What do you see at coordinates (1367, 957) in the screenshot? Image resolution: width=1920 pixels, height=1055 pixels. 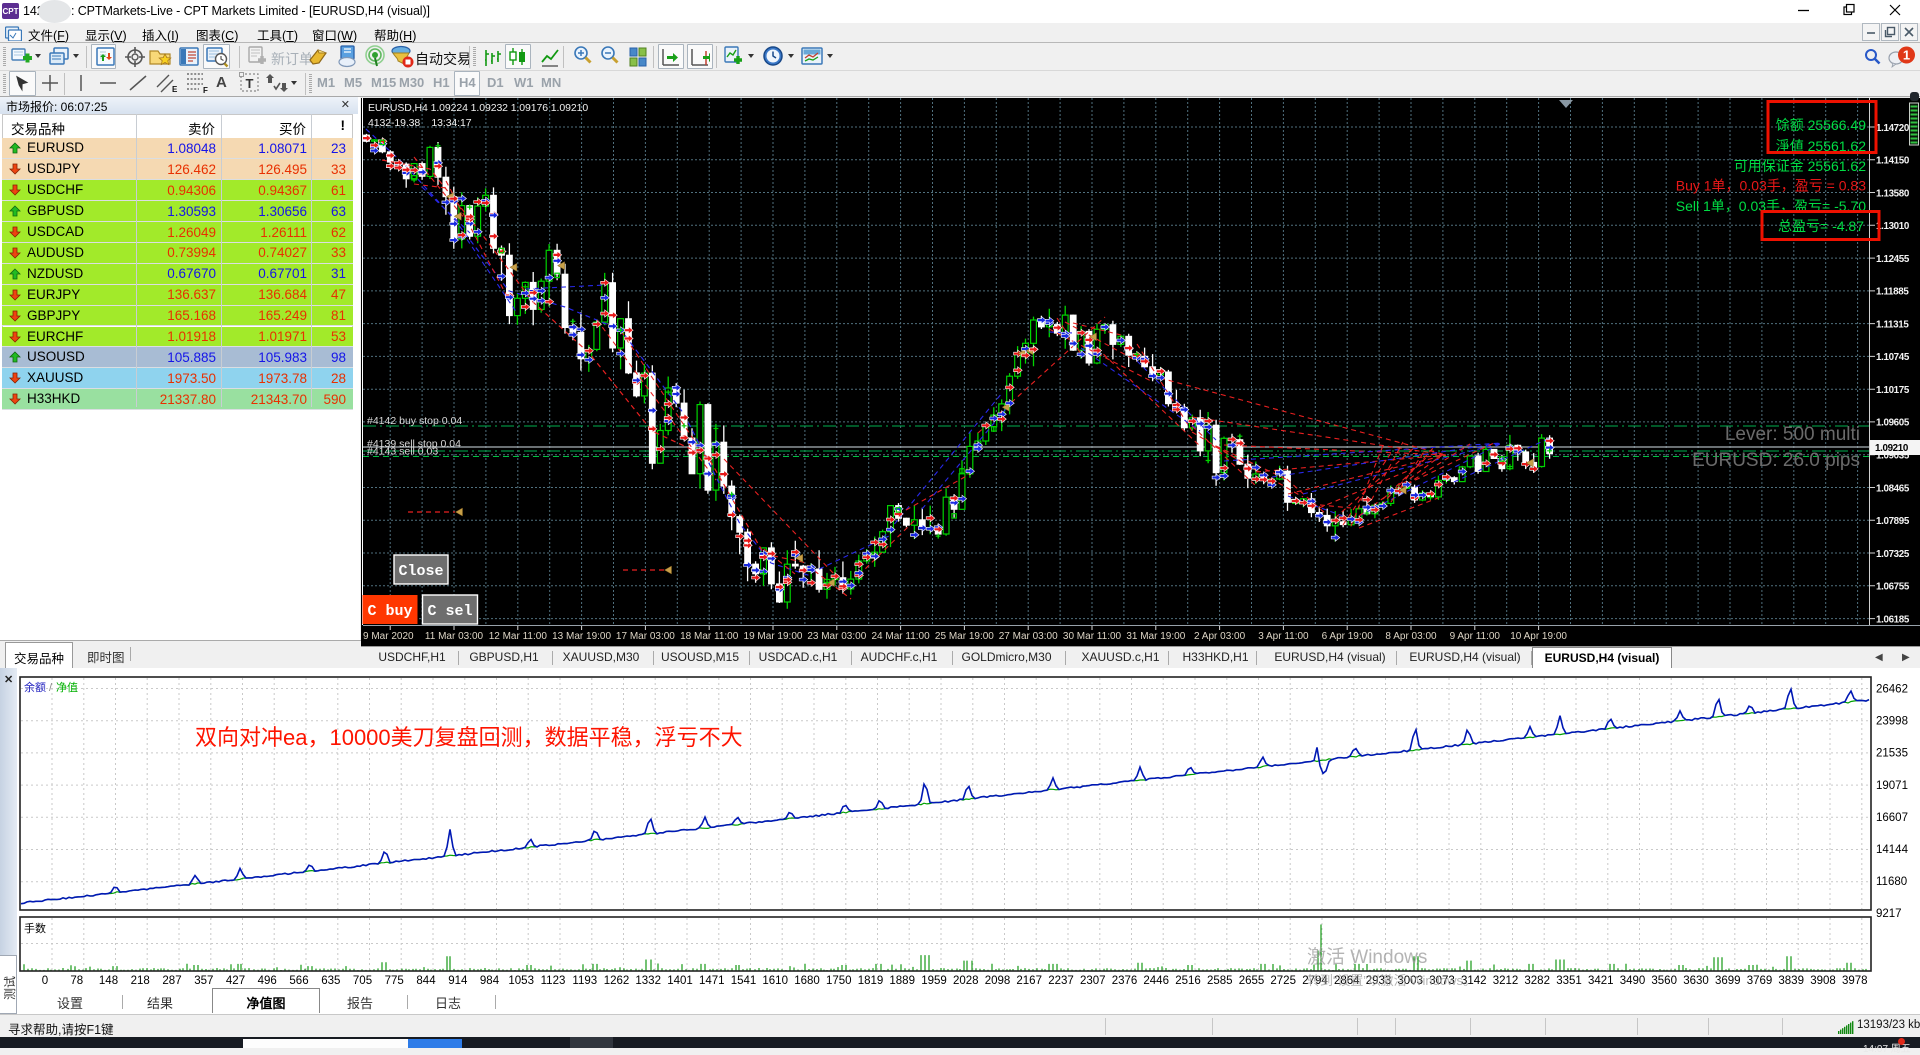 I see `svg-text: 激活 Windows` at bounding box center [1367, 957].